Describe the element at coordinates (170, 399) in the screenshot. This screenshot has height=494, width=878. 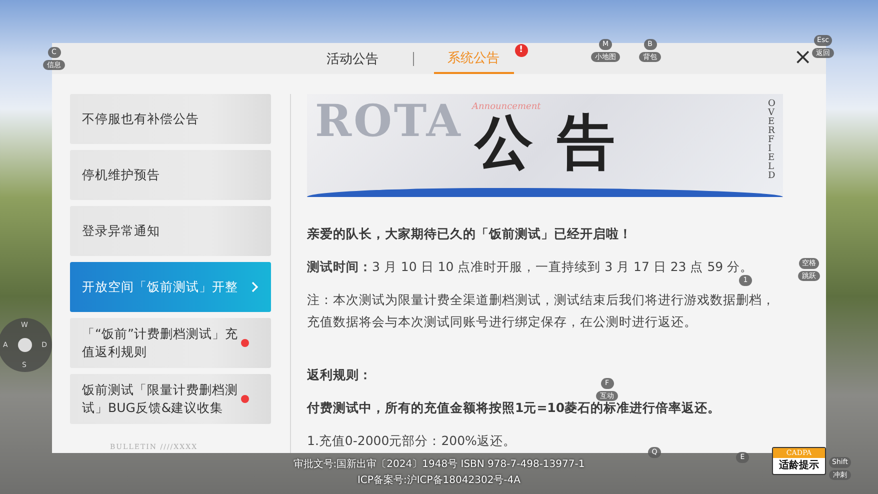
I see `sidebar-item: 饭前测试「限量计费删档测试」BUG反馈&建议收集` at that location.